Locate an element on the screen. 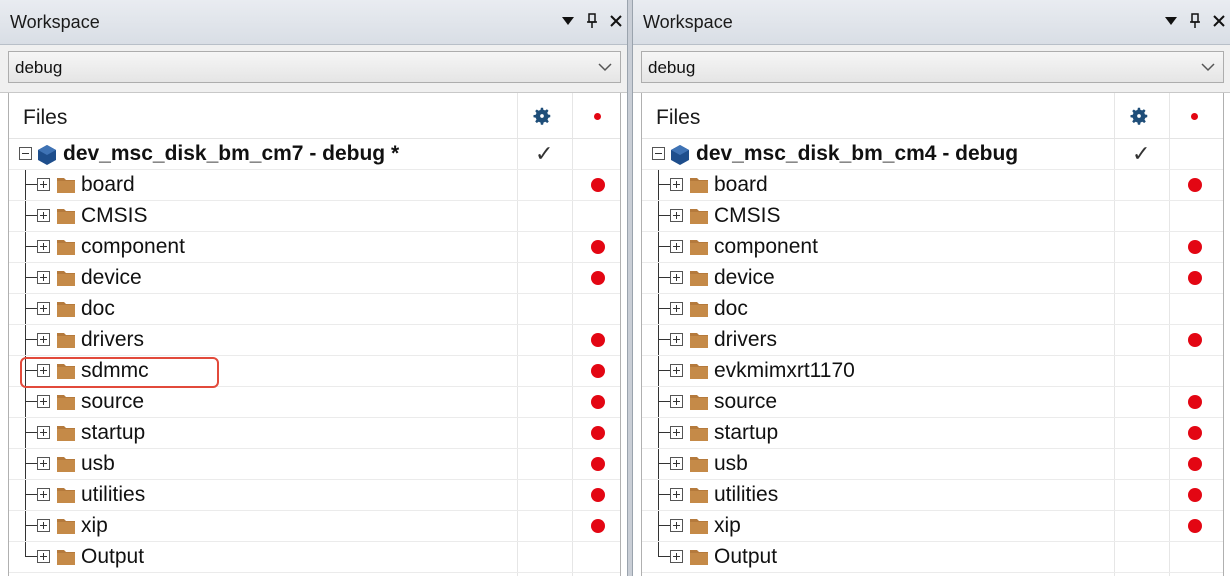 This screenshot has width=1230, height=576. folder-label: source is located at coordinates (113, 401).